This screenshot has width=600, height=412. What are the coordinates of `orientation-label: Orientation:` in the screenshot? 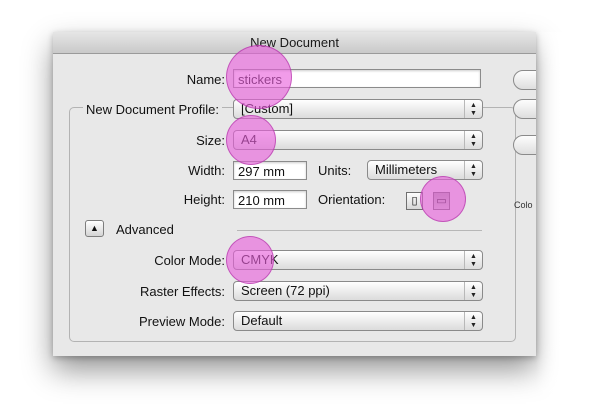 It's located at (352, 199).